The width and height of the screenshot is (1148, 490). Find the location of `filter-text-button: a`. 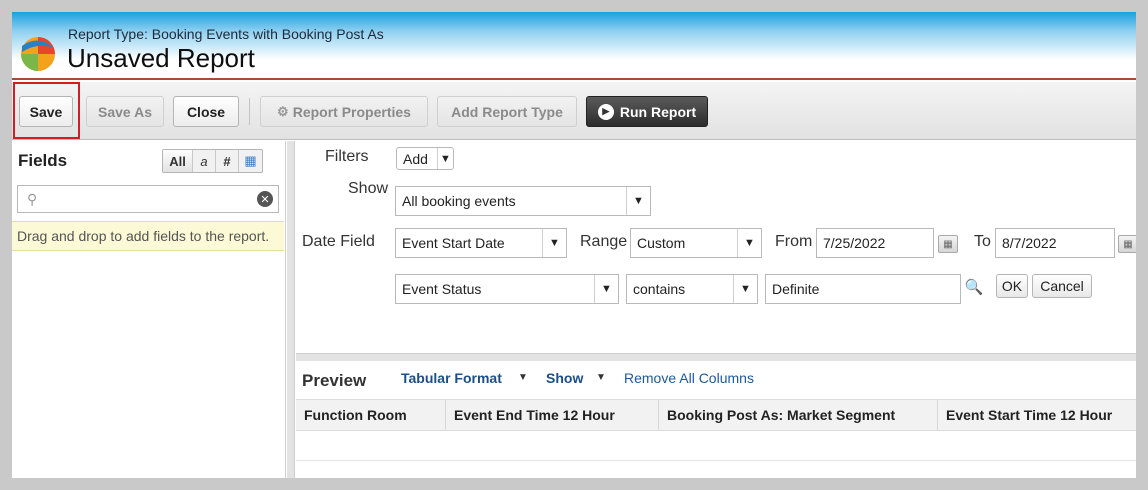

filter-text-button: a is located at coordinates (204, 161).